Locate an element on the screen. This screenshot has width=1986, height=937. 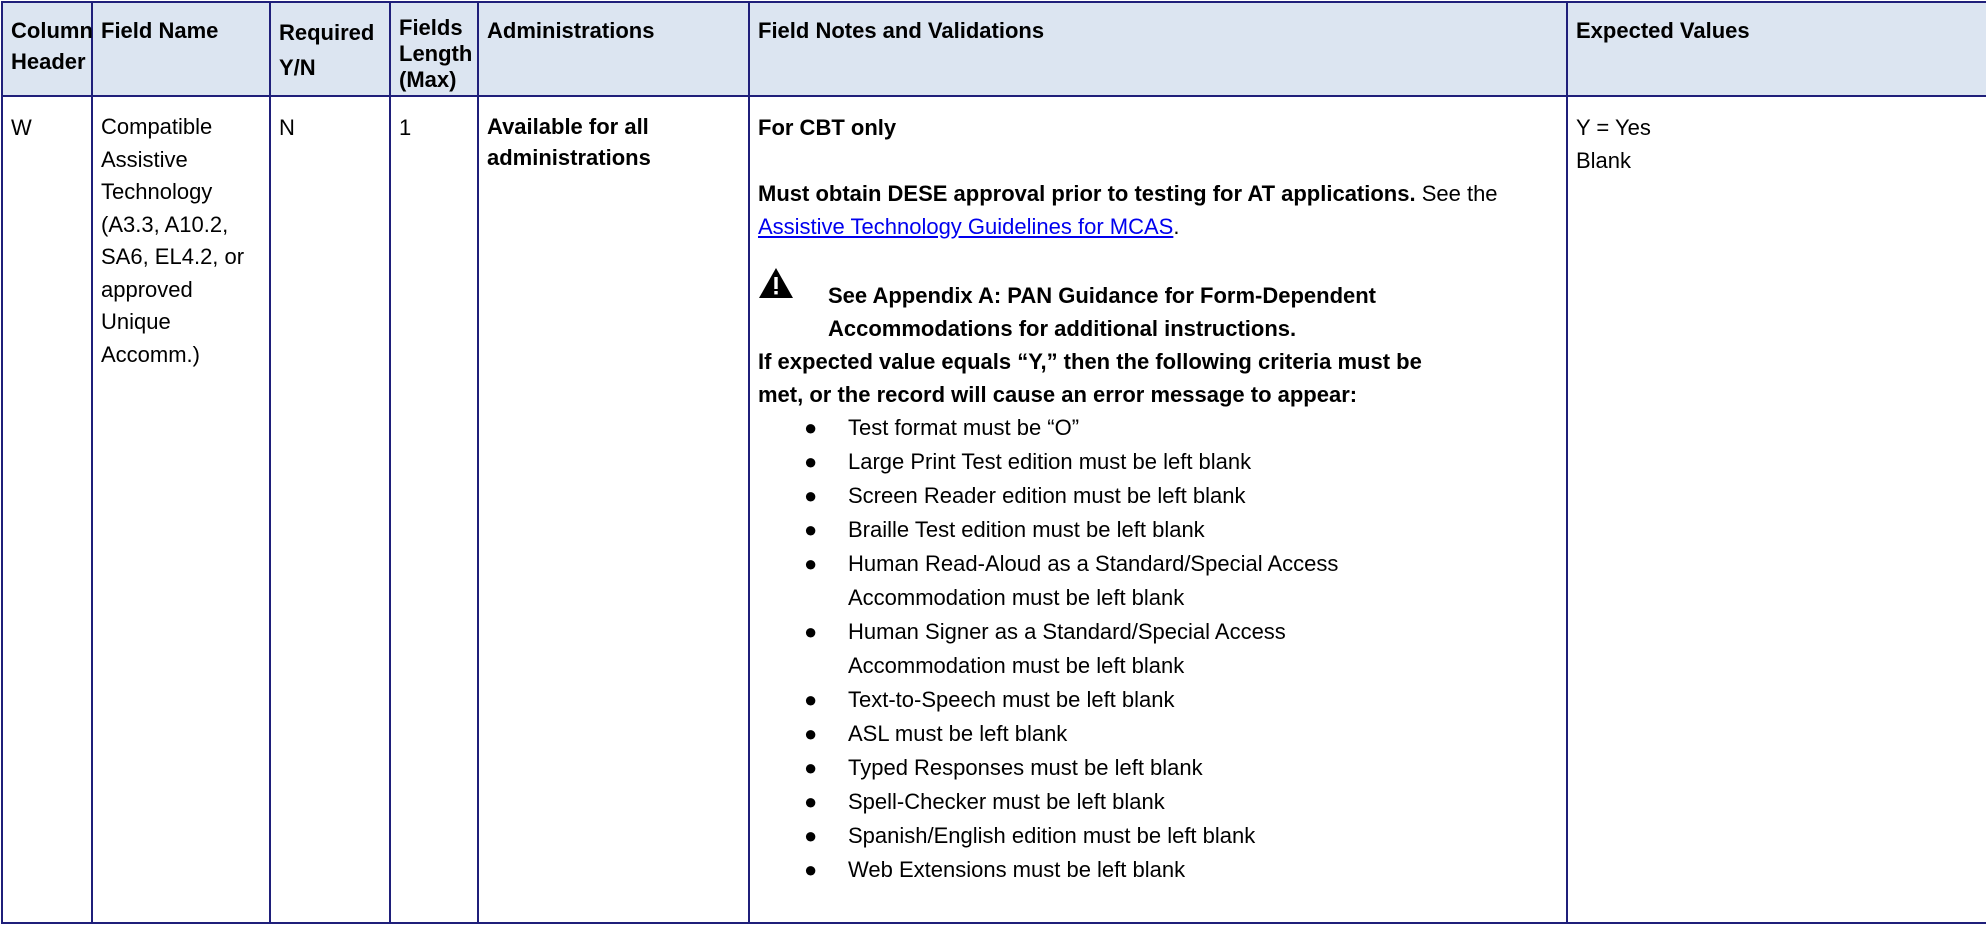
see-the-text: See the is located at coordinates (1456, 193).